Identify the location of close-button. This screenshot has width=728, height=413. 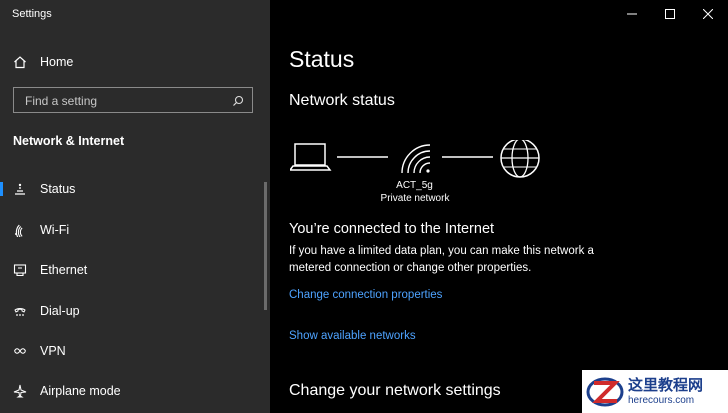
(708, 14).